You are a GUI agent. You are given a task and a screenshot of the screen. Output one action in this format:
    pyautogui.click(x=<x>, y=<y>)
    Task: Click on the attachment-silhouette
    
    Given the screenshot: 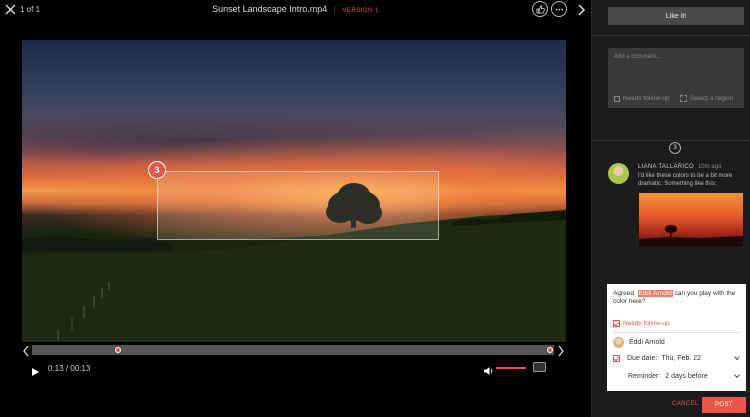 What is the action you would take?
    pyautogui.click(x=691, y=235)
    